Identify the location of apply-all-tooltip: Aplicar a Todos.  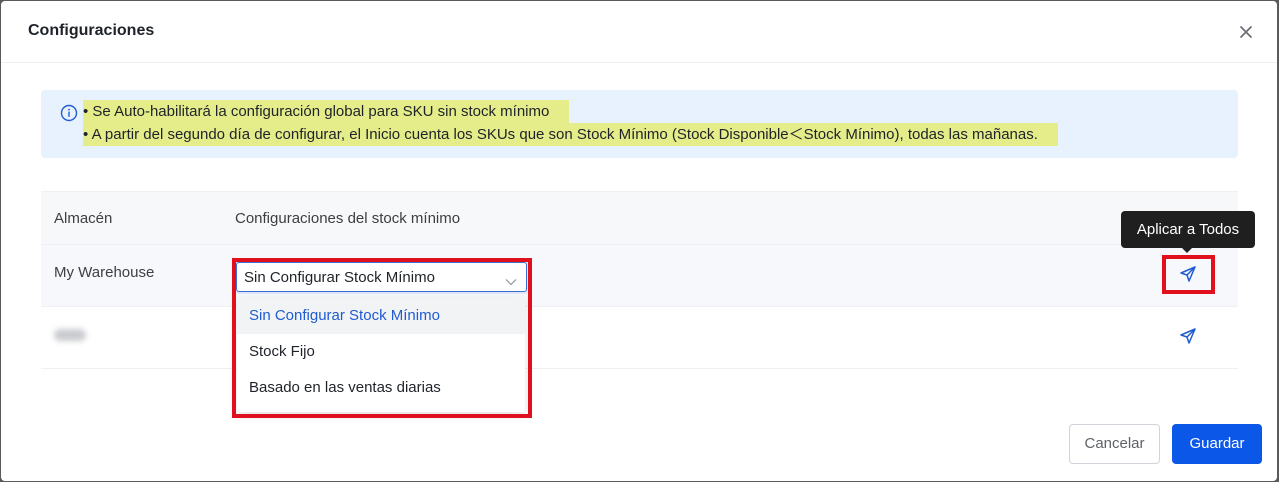
(1188, 229).